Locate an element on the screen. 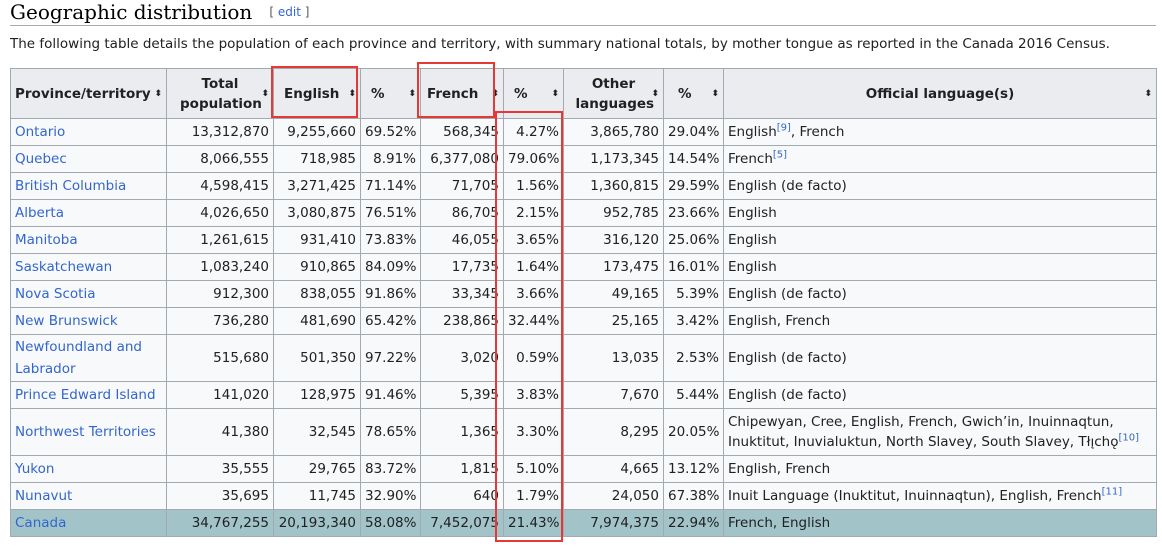  edit-section: [ edit ] is located at coordinates (289, 12).